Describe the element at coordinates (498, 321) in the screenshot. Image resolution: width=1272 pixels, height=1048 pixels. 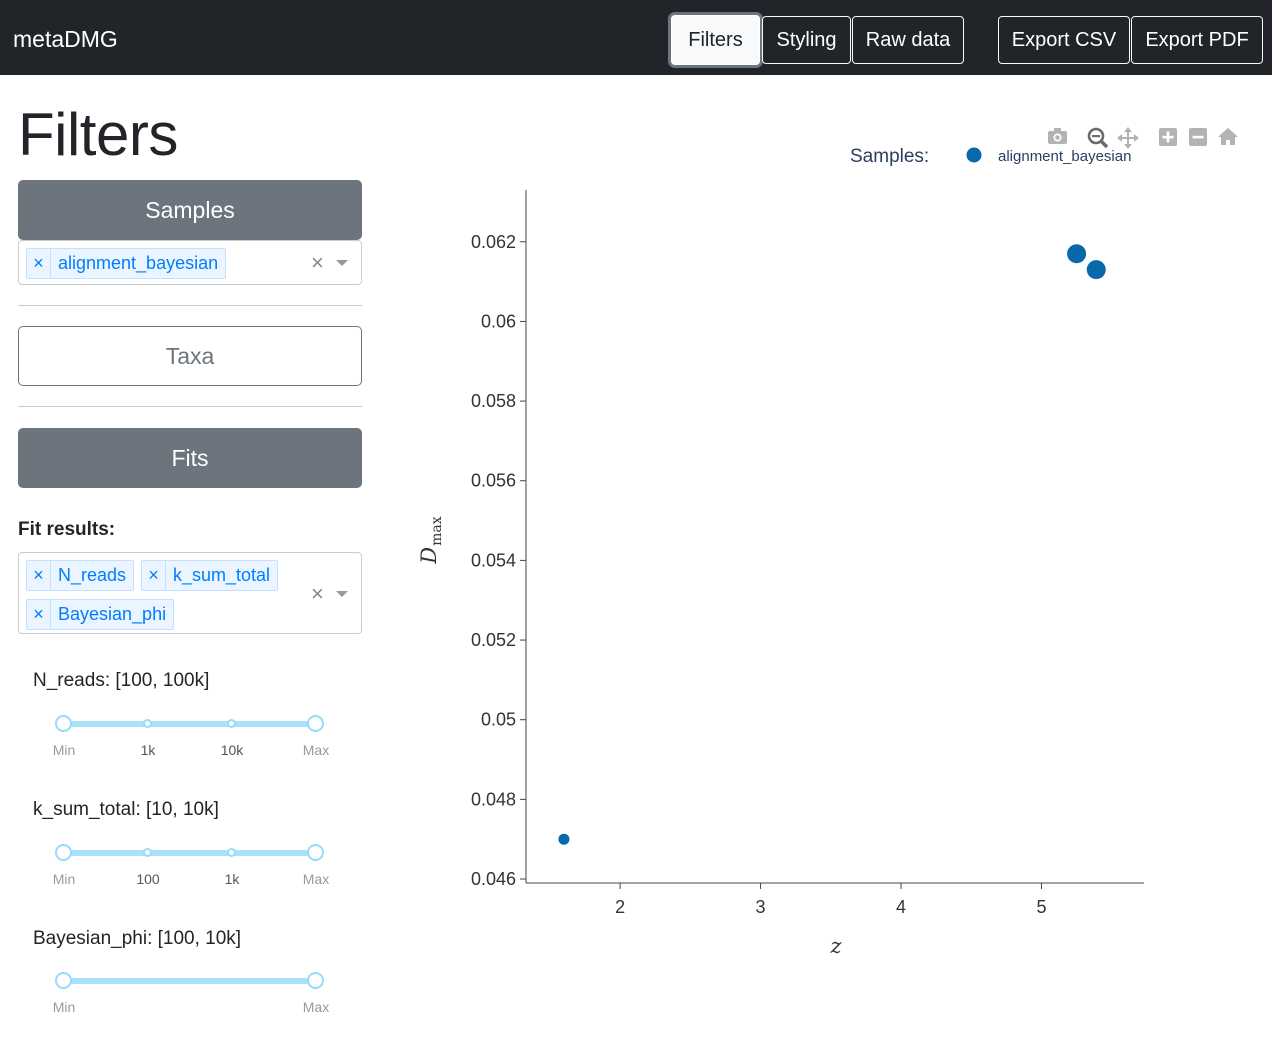
I see `y-tick-label: 0.06` at that location.